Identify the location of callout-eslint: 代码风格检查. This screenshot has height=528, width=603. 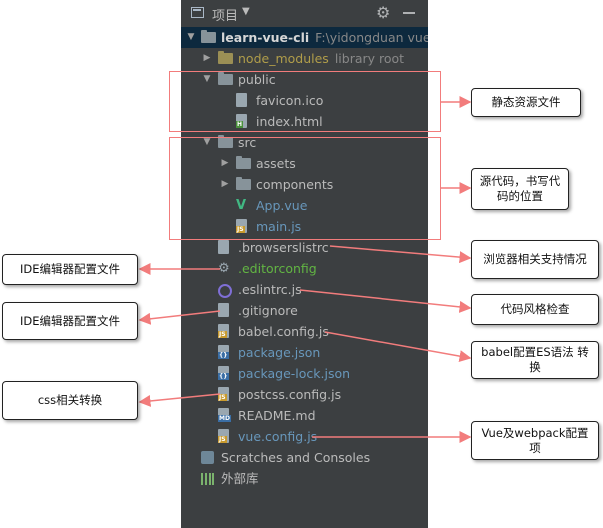
(535, 309).